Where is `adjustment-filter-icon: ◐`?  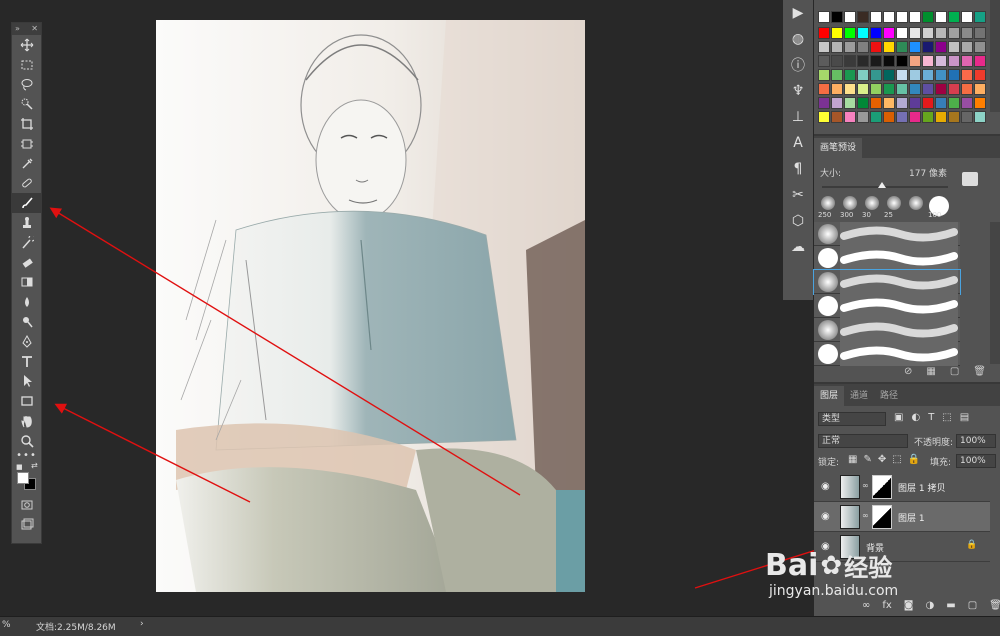 adjustment-filter-icon: ◐ is located at coordinates (915, 417).